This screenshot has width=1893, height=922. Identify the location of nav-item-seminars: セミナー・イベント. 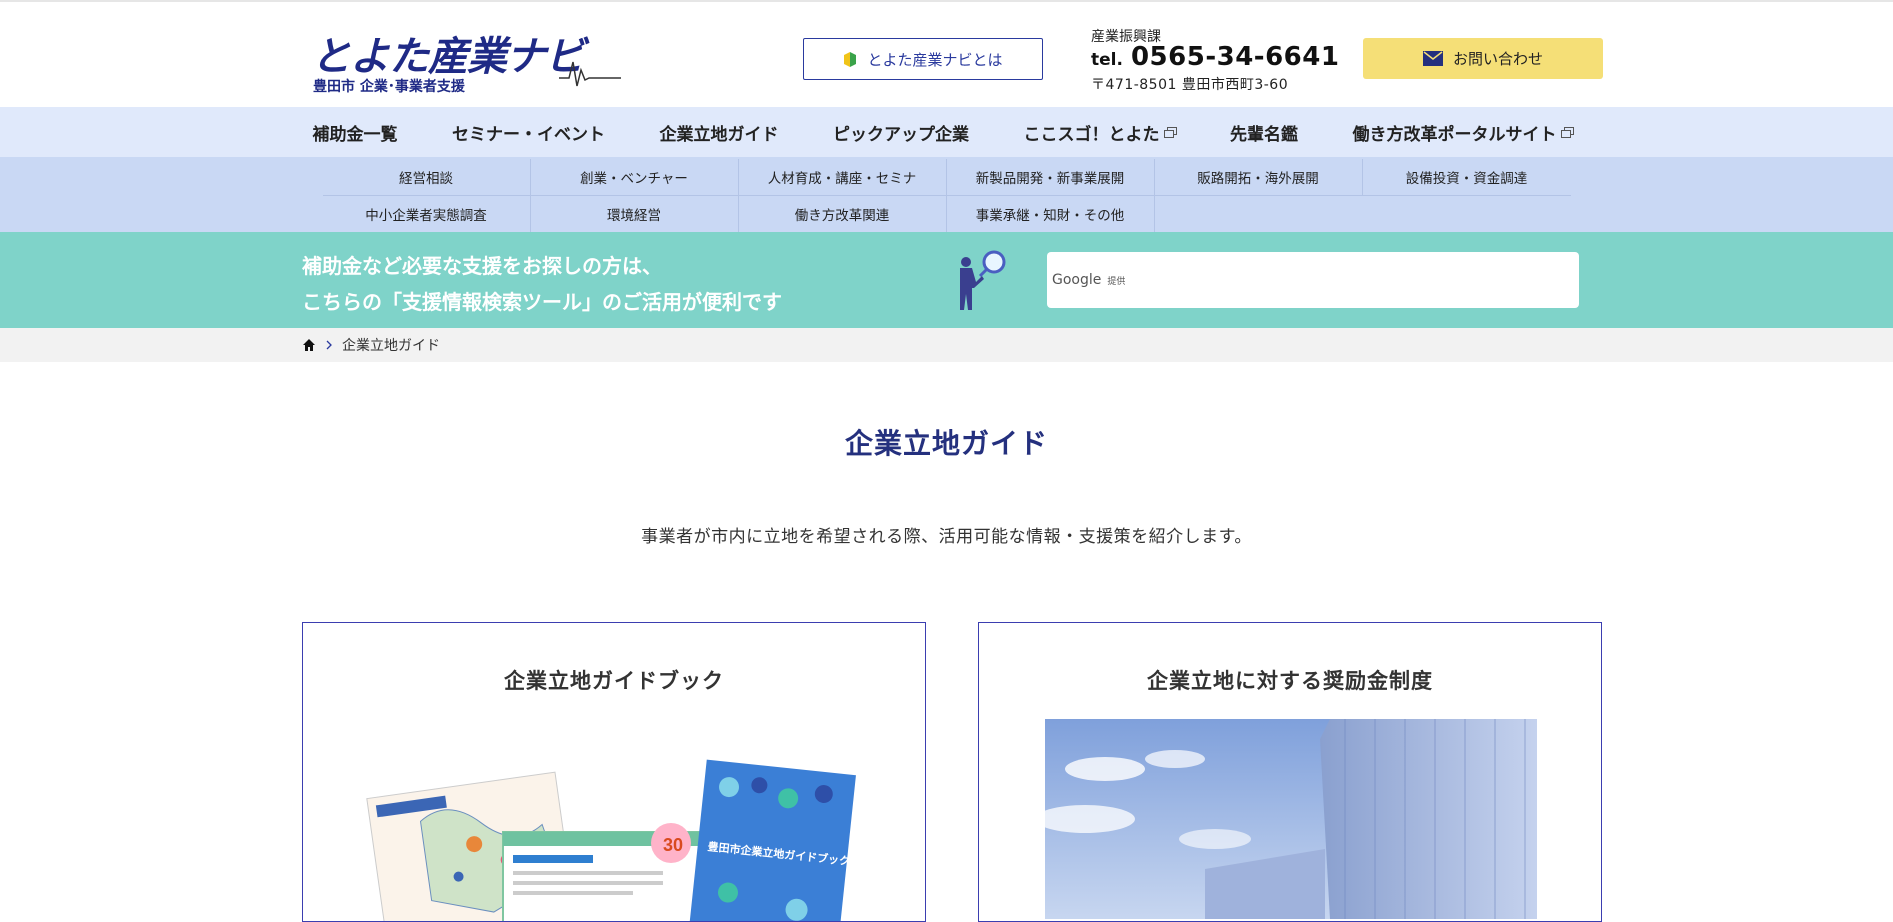
(528, 132).